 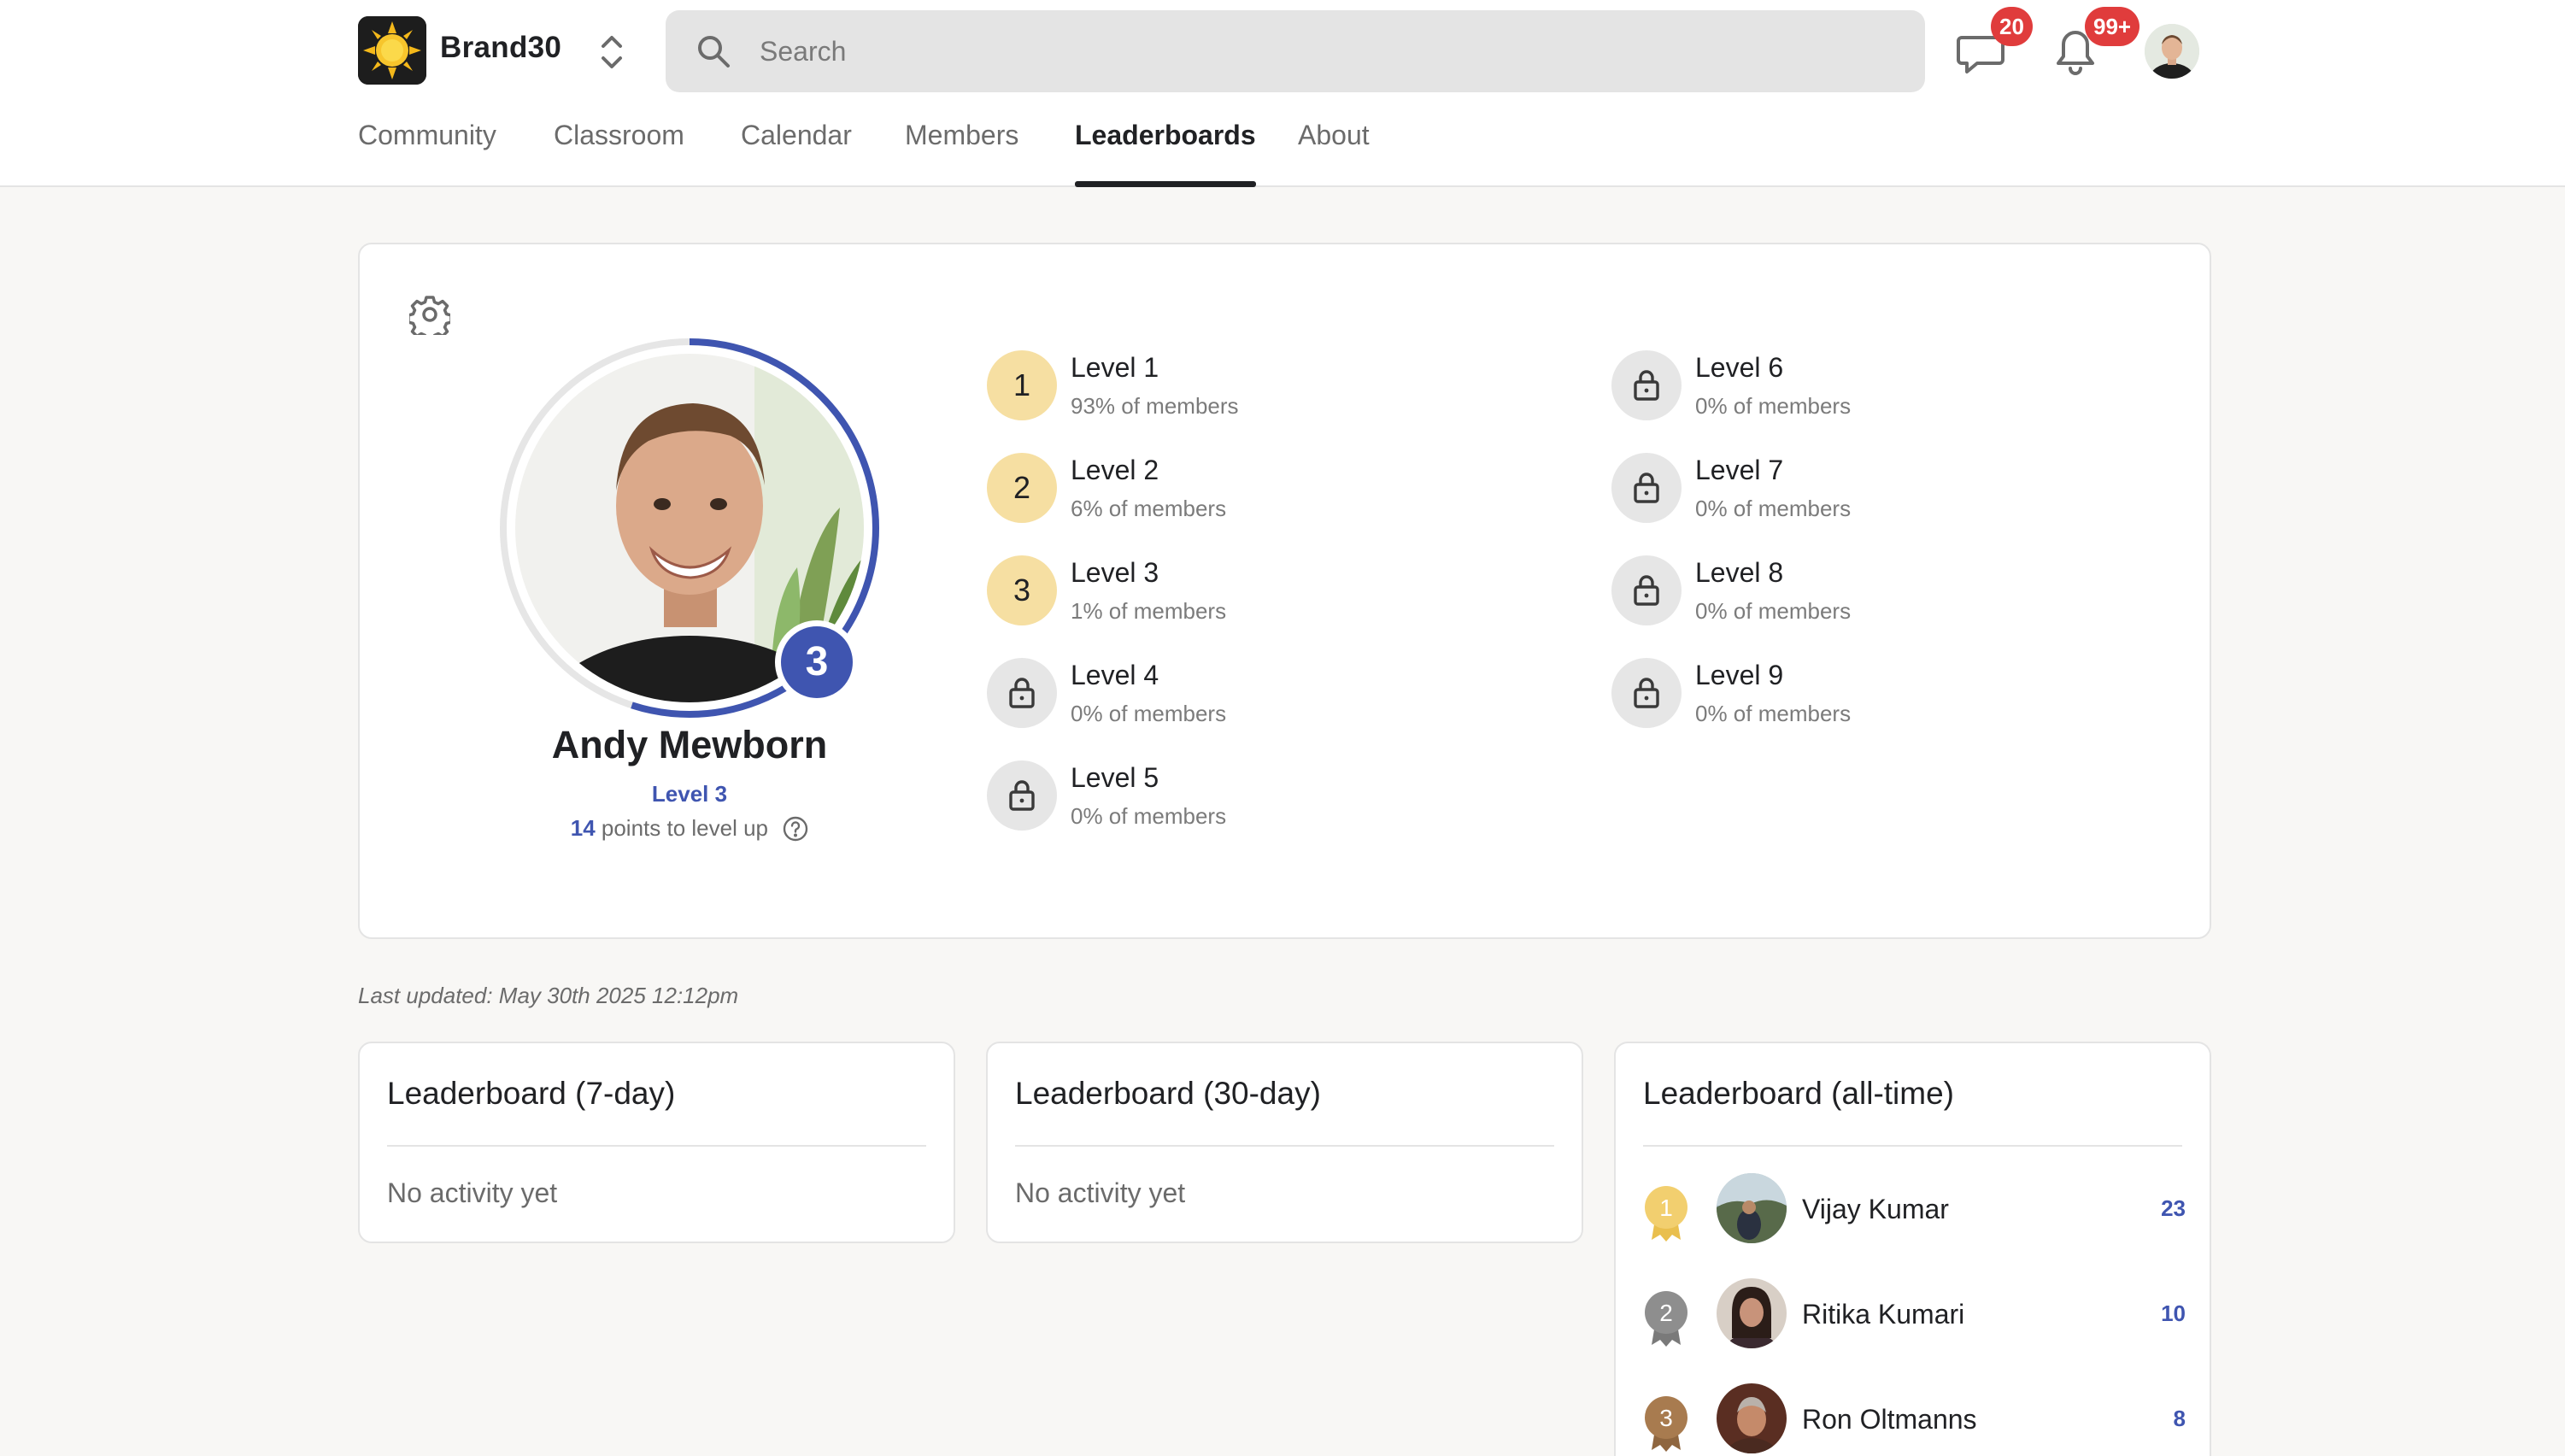 I want to click on points-value: 14, so click(x=583, y=828).